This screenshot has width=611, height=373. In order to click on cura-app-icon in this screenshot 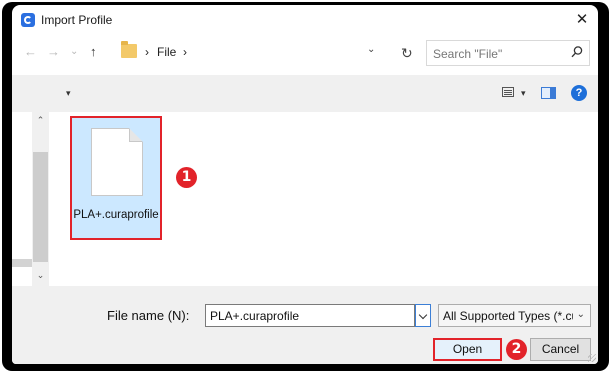, I will do `click(28, 20)`.